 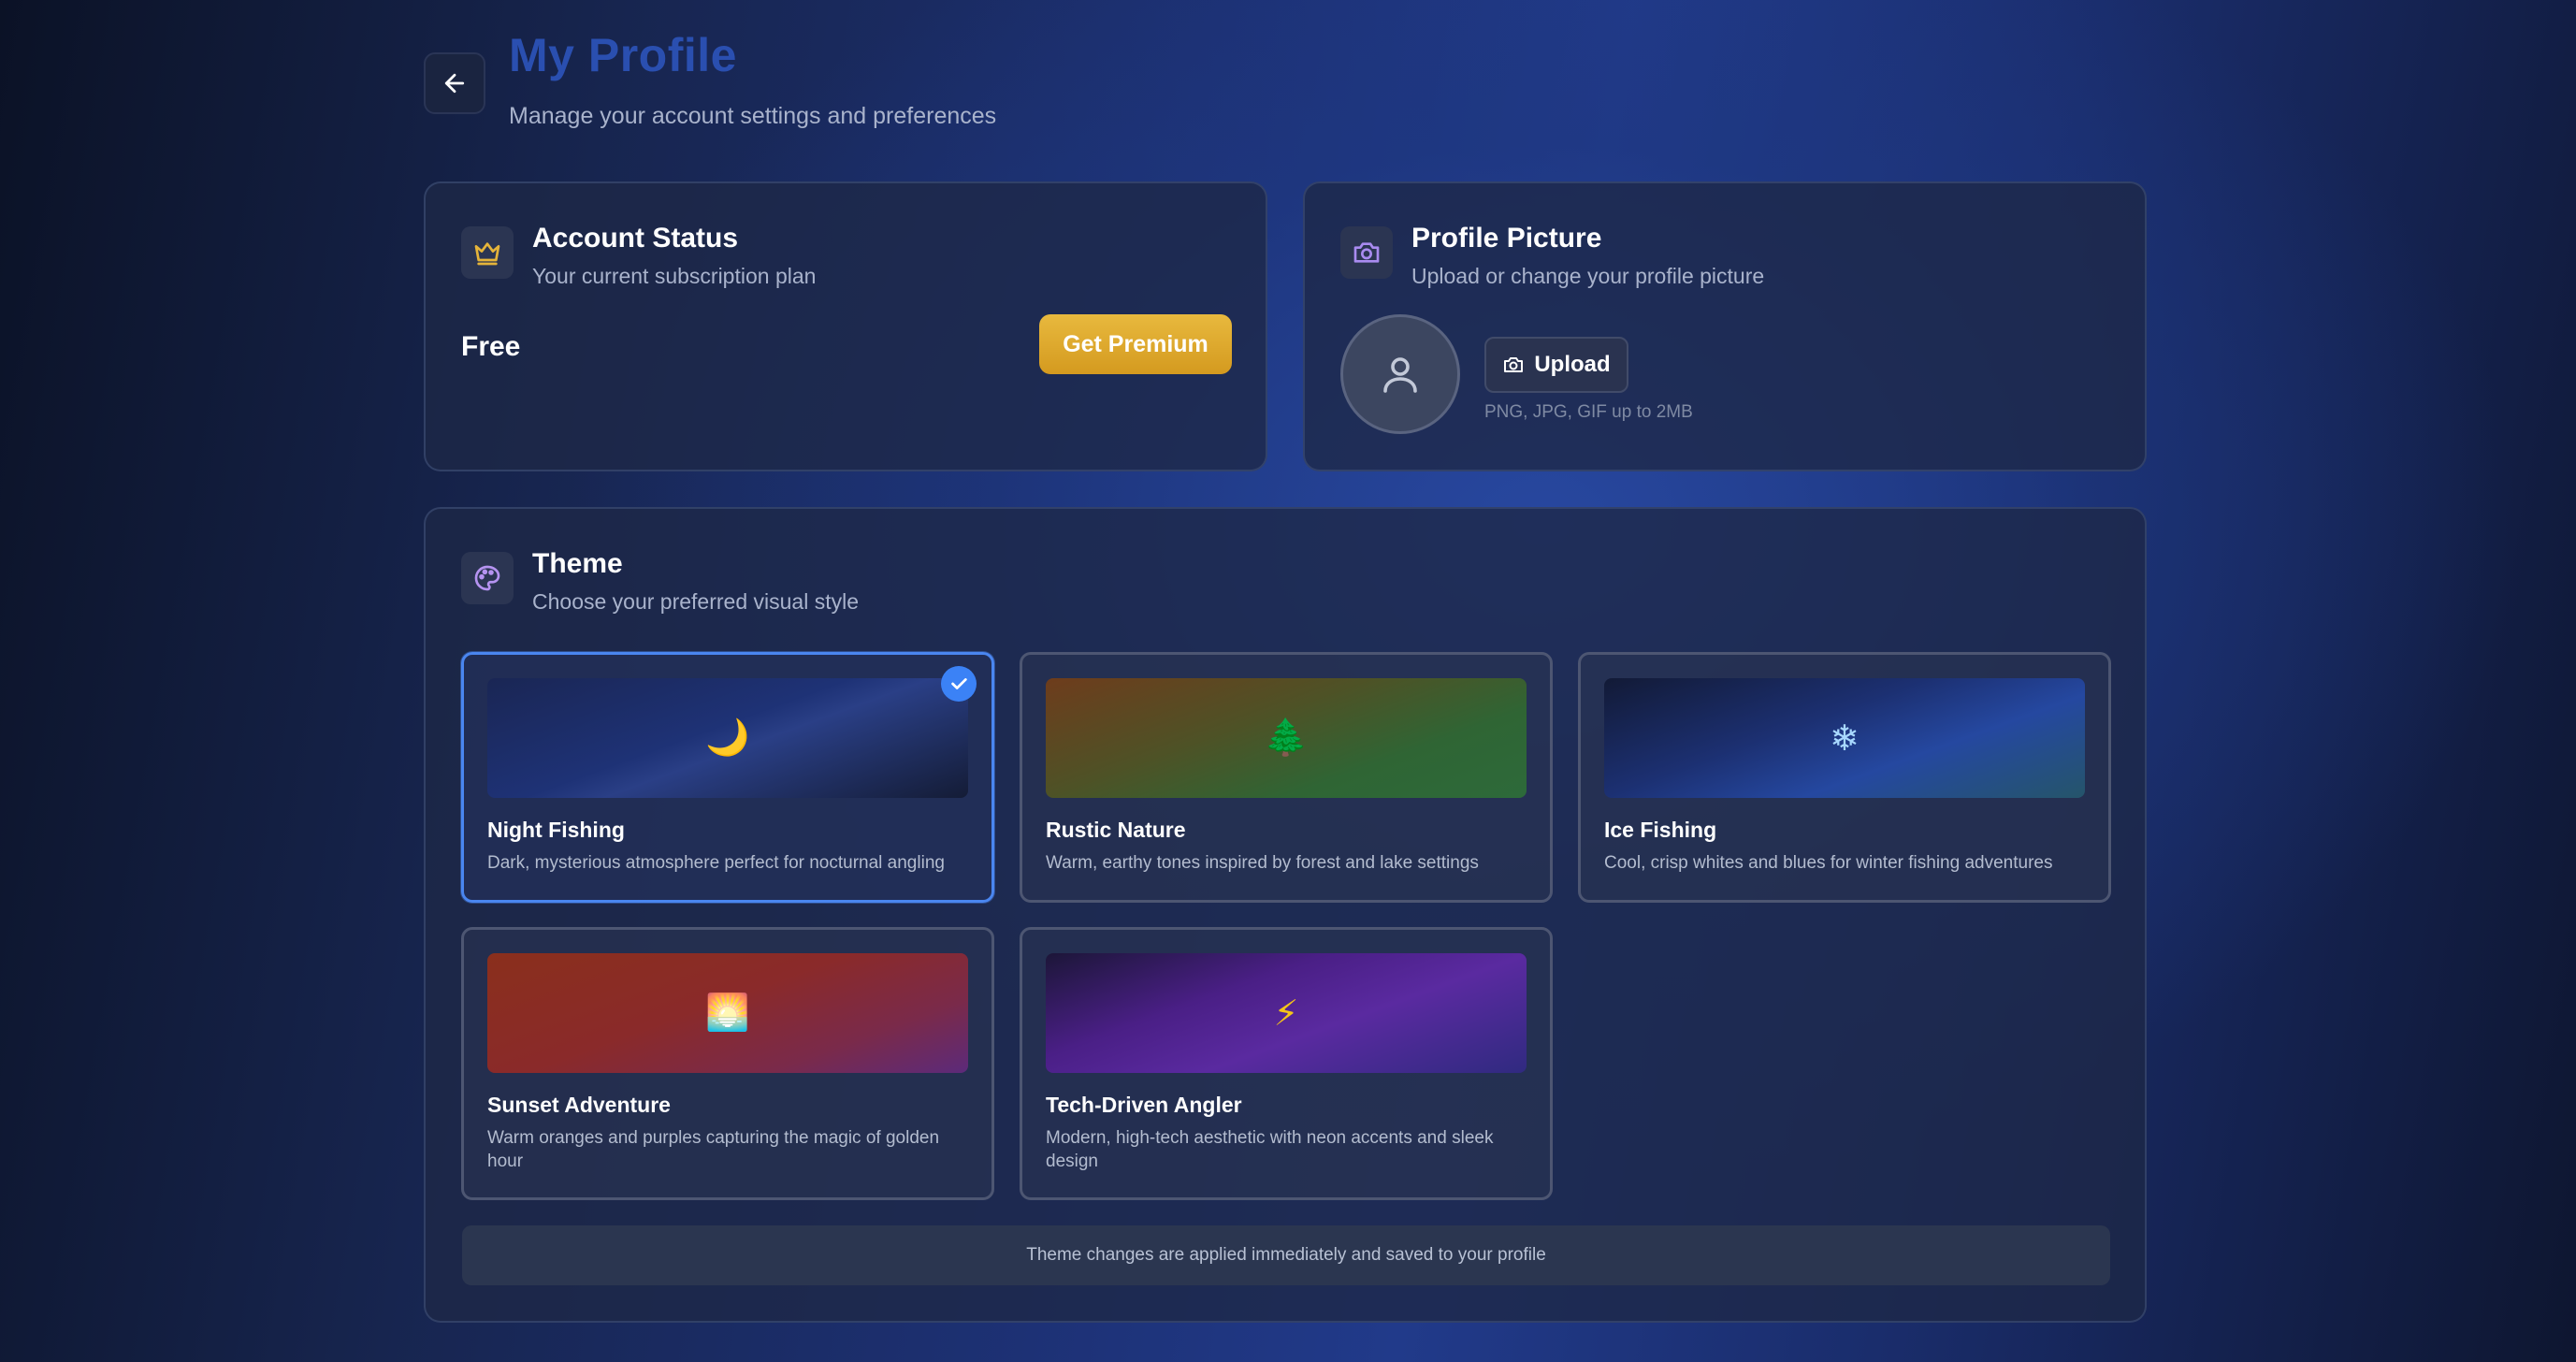 I want to click on tech-driven-angler-preview: ⚡, so click(x=1286, y=1013).